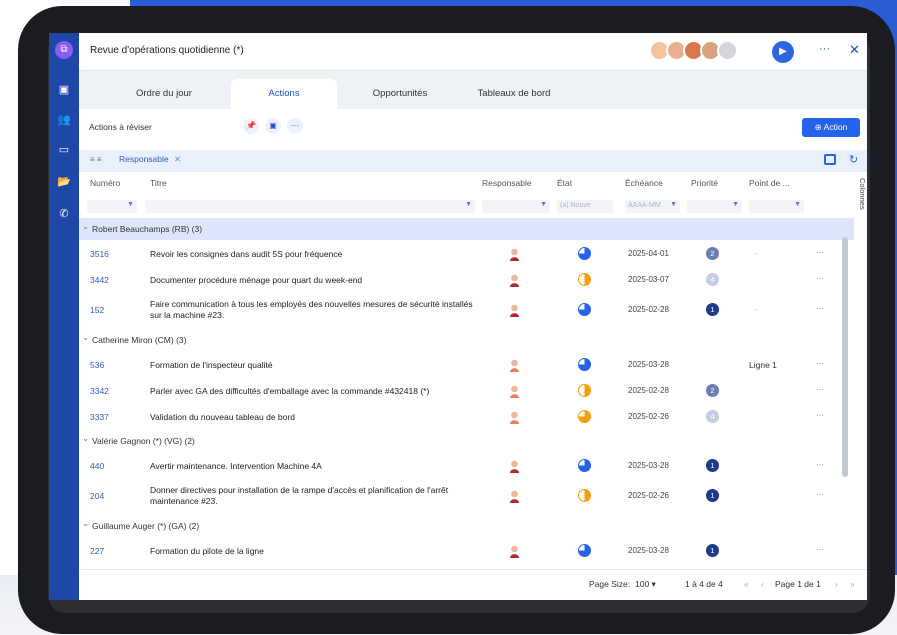 The height and width of the screenshot is (635, 897). I want to click on action-number-link: 227, so click(97, 551).